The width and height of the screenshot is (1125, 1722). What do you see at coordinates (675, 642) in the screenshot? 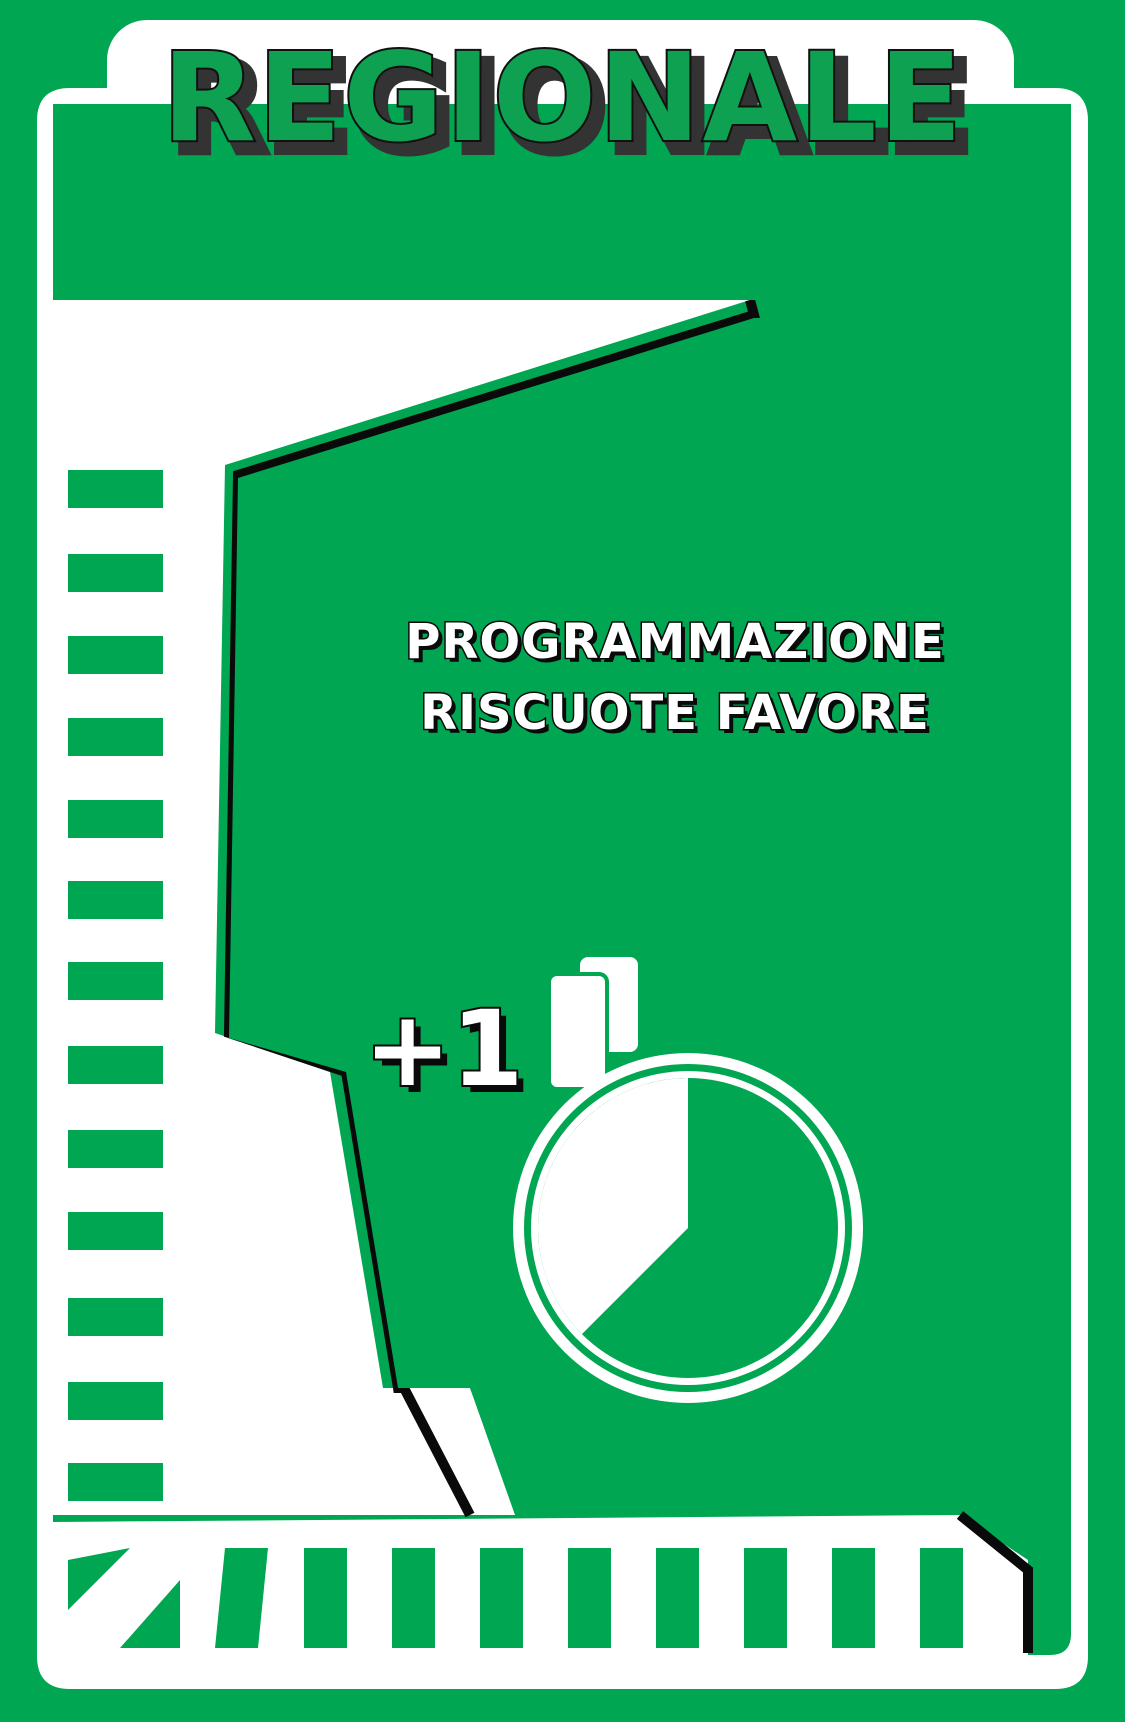
I see `card-text-line-1: PROGRAMMAZIONE` at bounding box center [675, 642].